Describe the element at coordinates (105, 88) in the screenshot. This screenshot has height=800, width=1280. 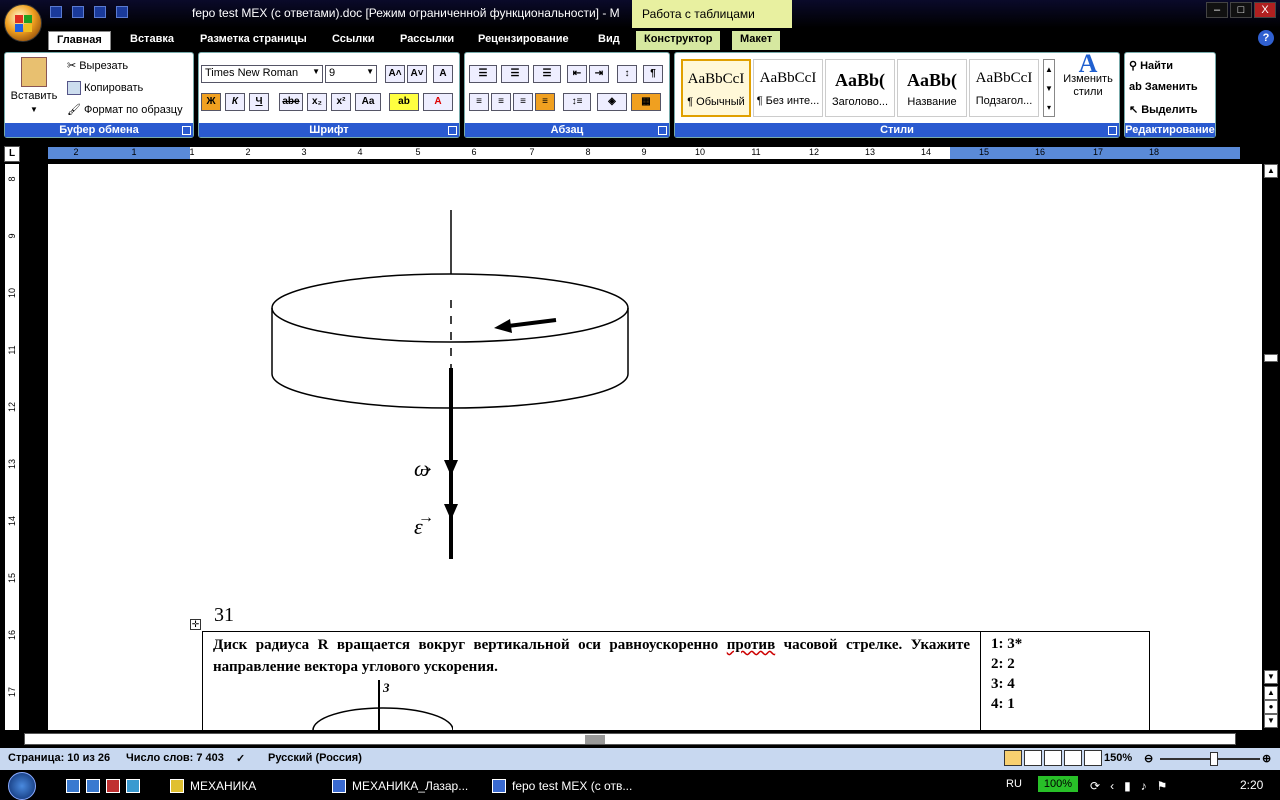
I see `copy-button: Копировать` at that location.